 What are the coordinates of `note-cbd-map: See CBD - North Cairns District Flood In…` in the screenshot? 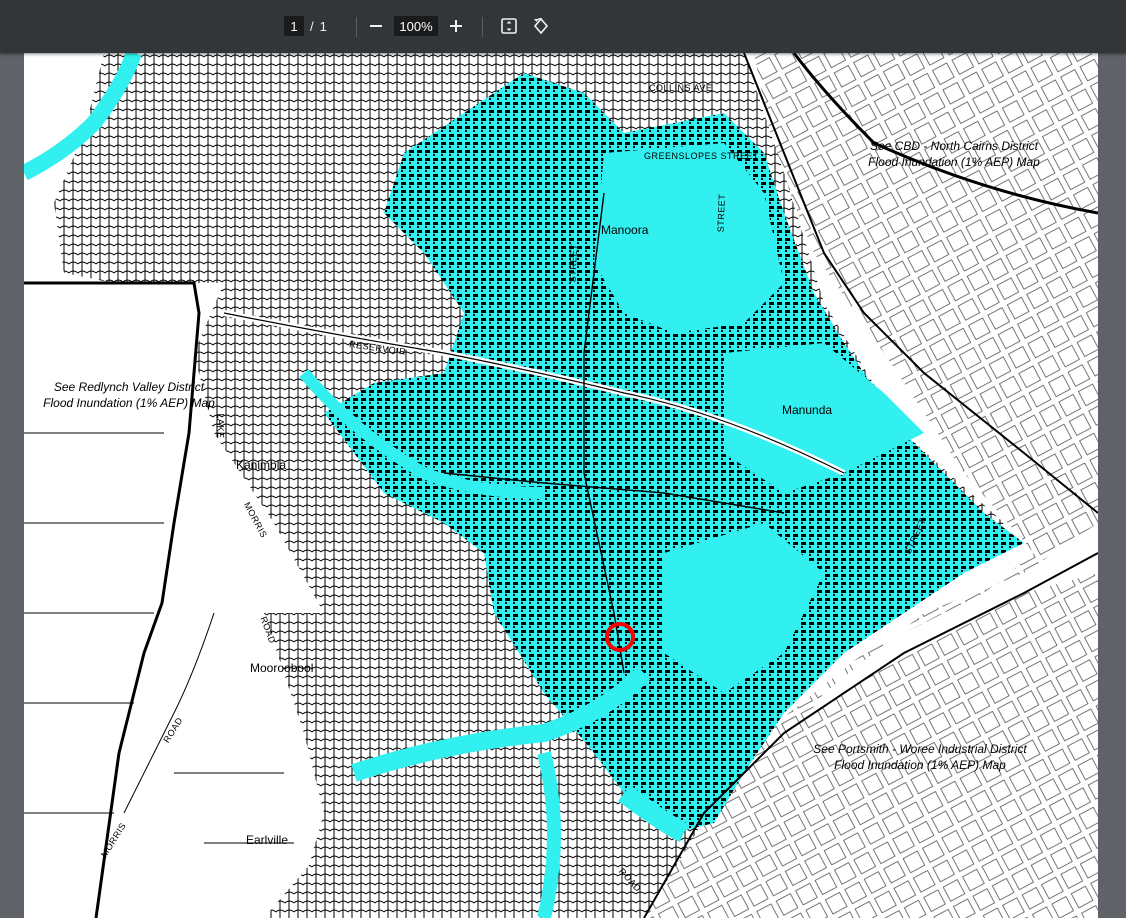 It's located at (954, 154).